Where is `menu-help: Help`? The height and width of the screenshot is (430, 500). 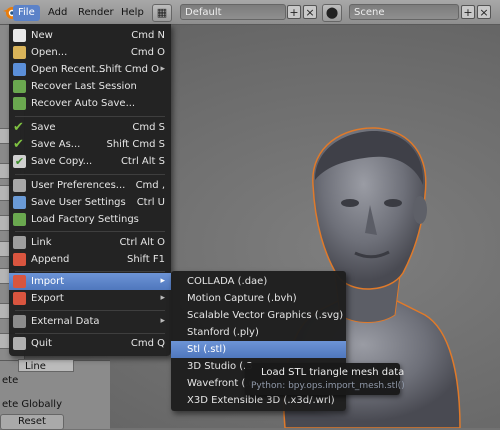 menu-help: Help is located at coordinates (132, 13).